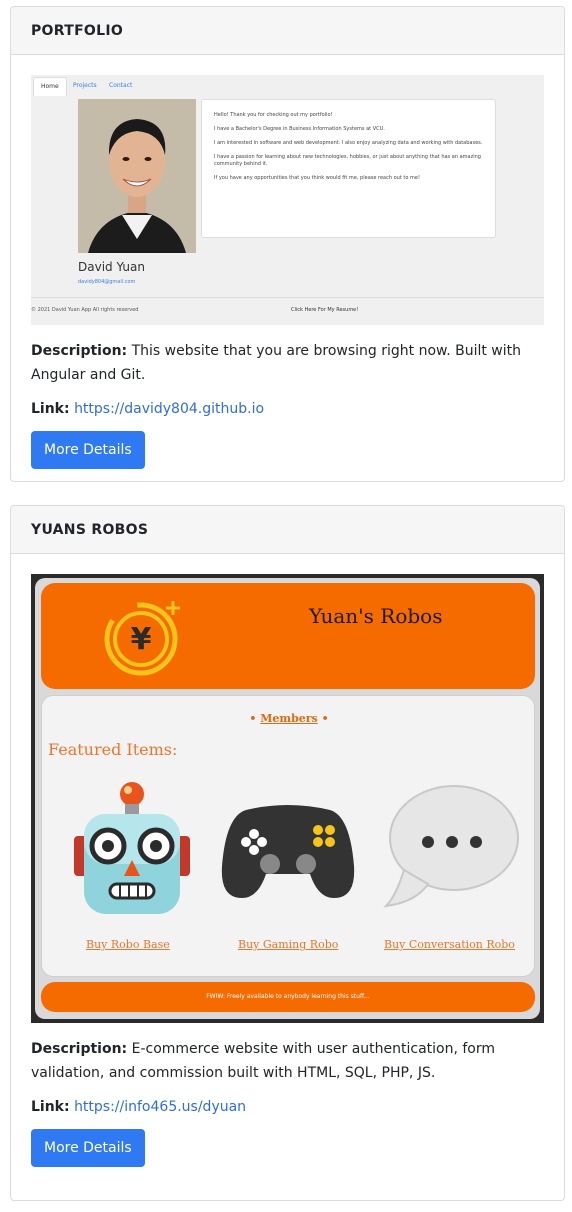 Image resolution: width=572 pixels, height=1212 pixels. I want to click on robos-site-title: Yuan's Robos, so click(376, 616).